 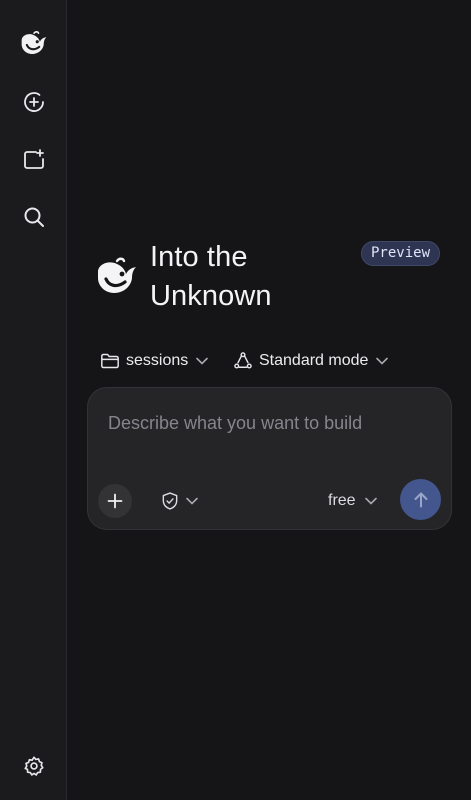 I want to click on new-chat-icon, so click(x=34, y=102).